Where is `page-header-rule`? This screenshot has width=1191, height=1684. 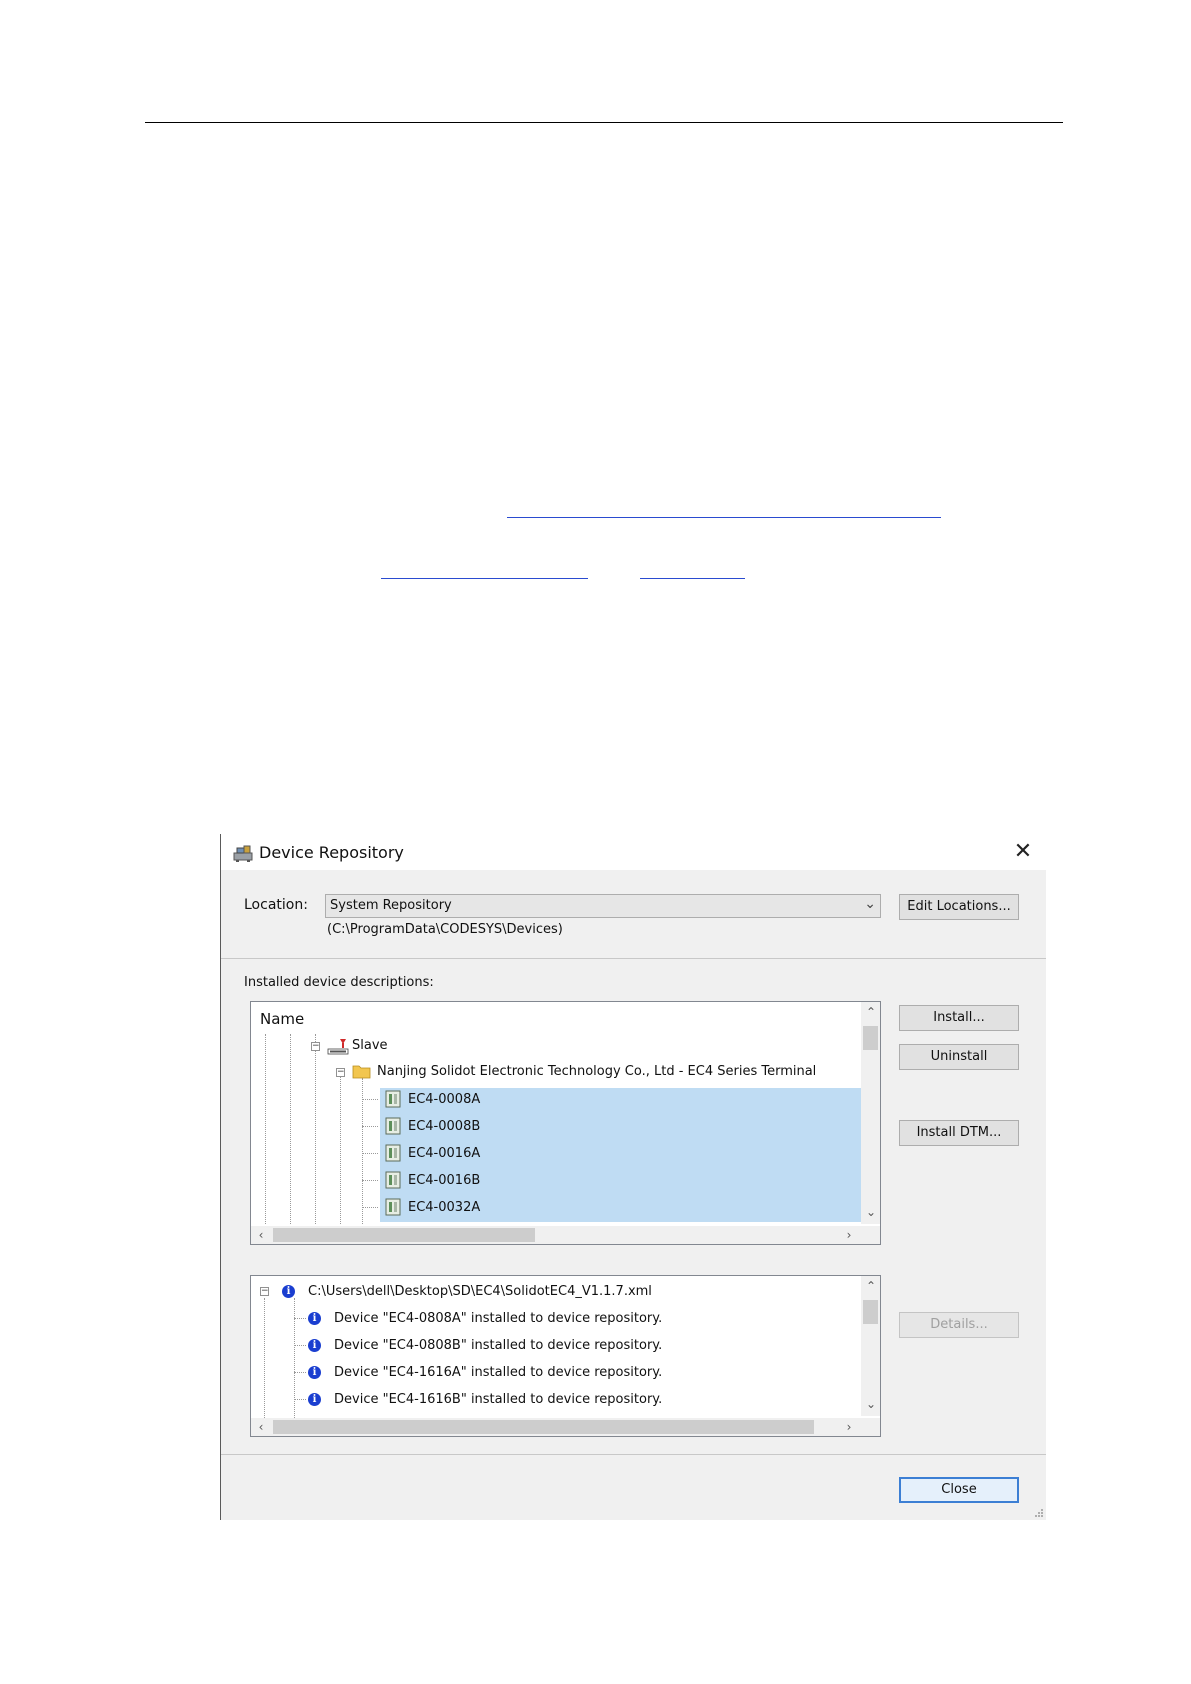
page-header-rule is located at coordinates (604, 122).